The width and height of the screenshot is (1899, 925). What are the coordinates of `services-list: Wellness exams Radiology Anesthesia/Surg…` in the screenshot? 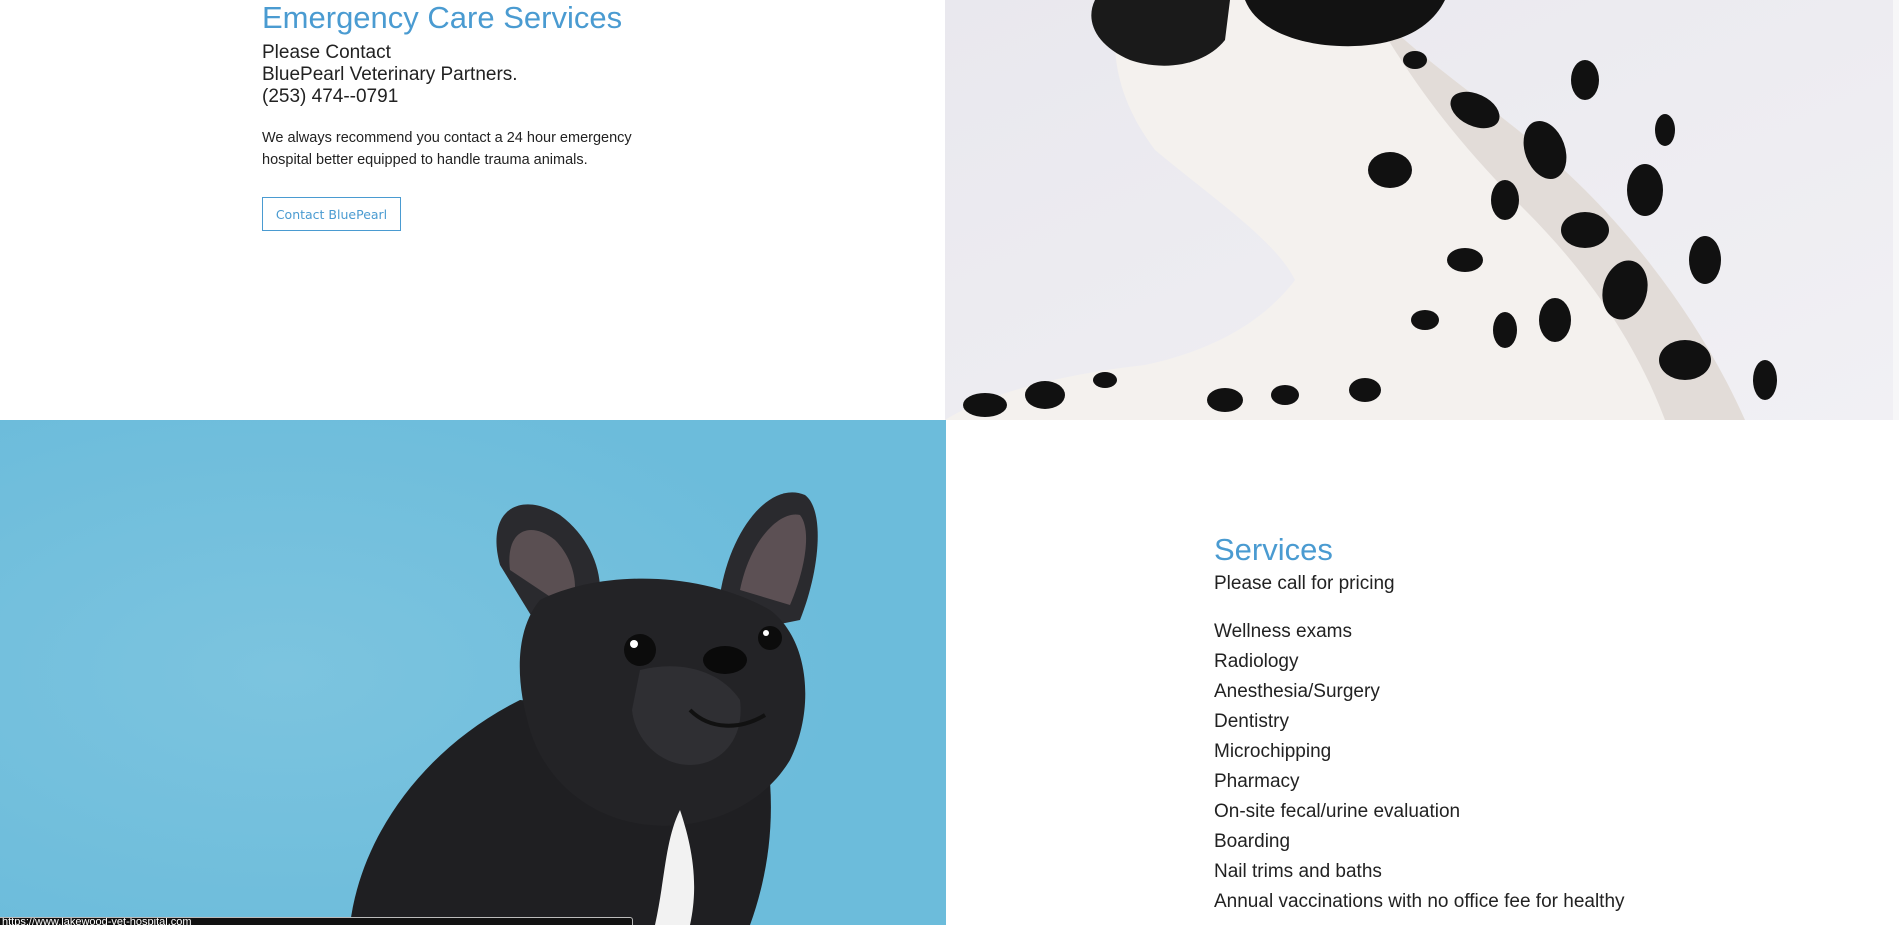 It's located at (1419, 767).